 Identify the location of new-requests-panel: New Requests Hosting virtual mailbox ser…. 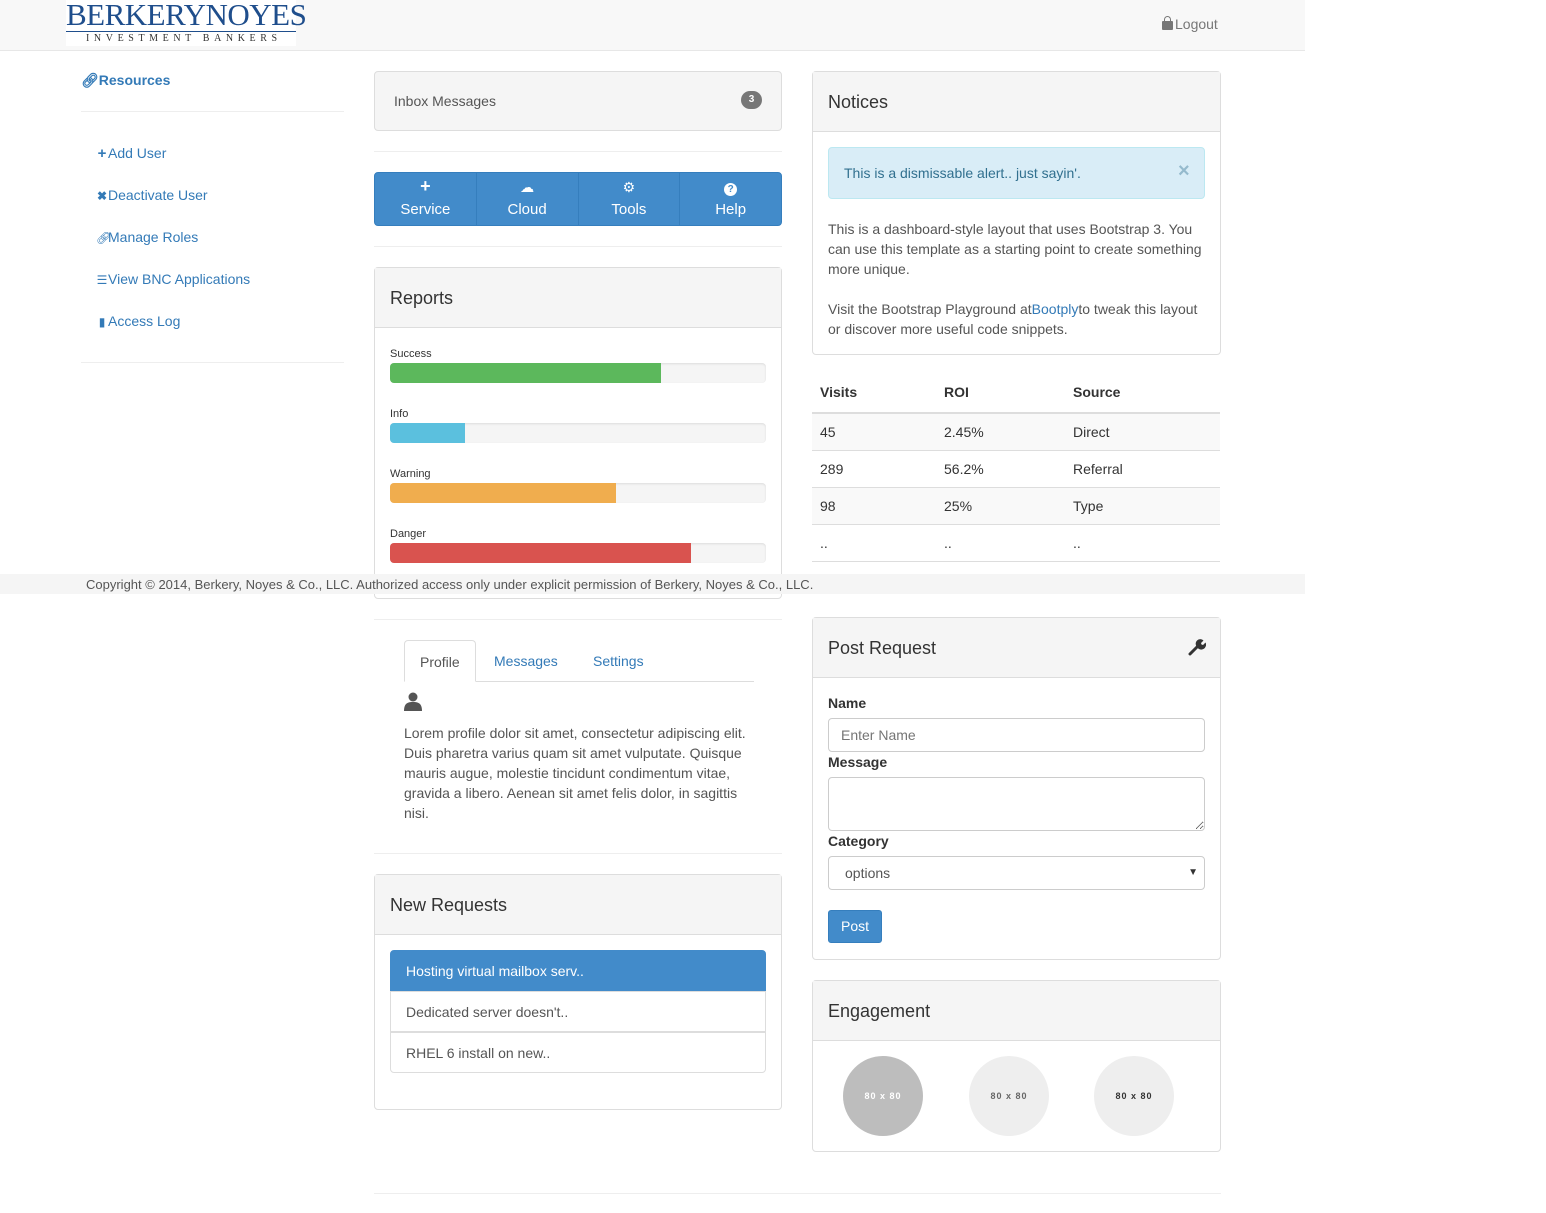
(578, 992).